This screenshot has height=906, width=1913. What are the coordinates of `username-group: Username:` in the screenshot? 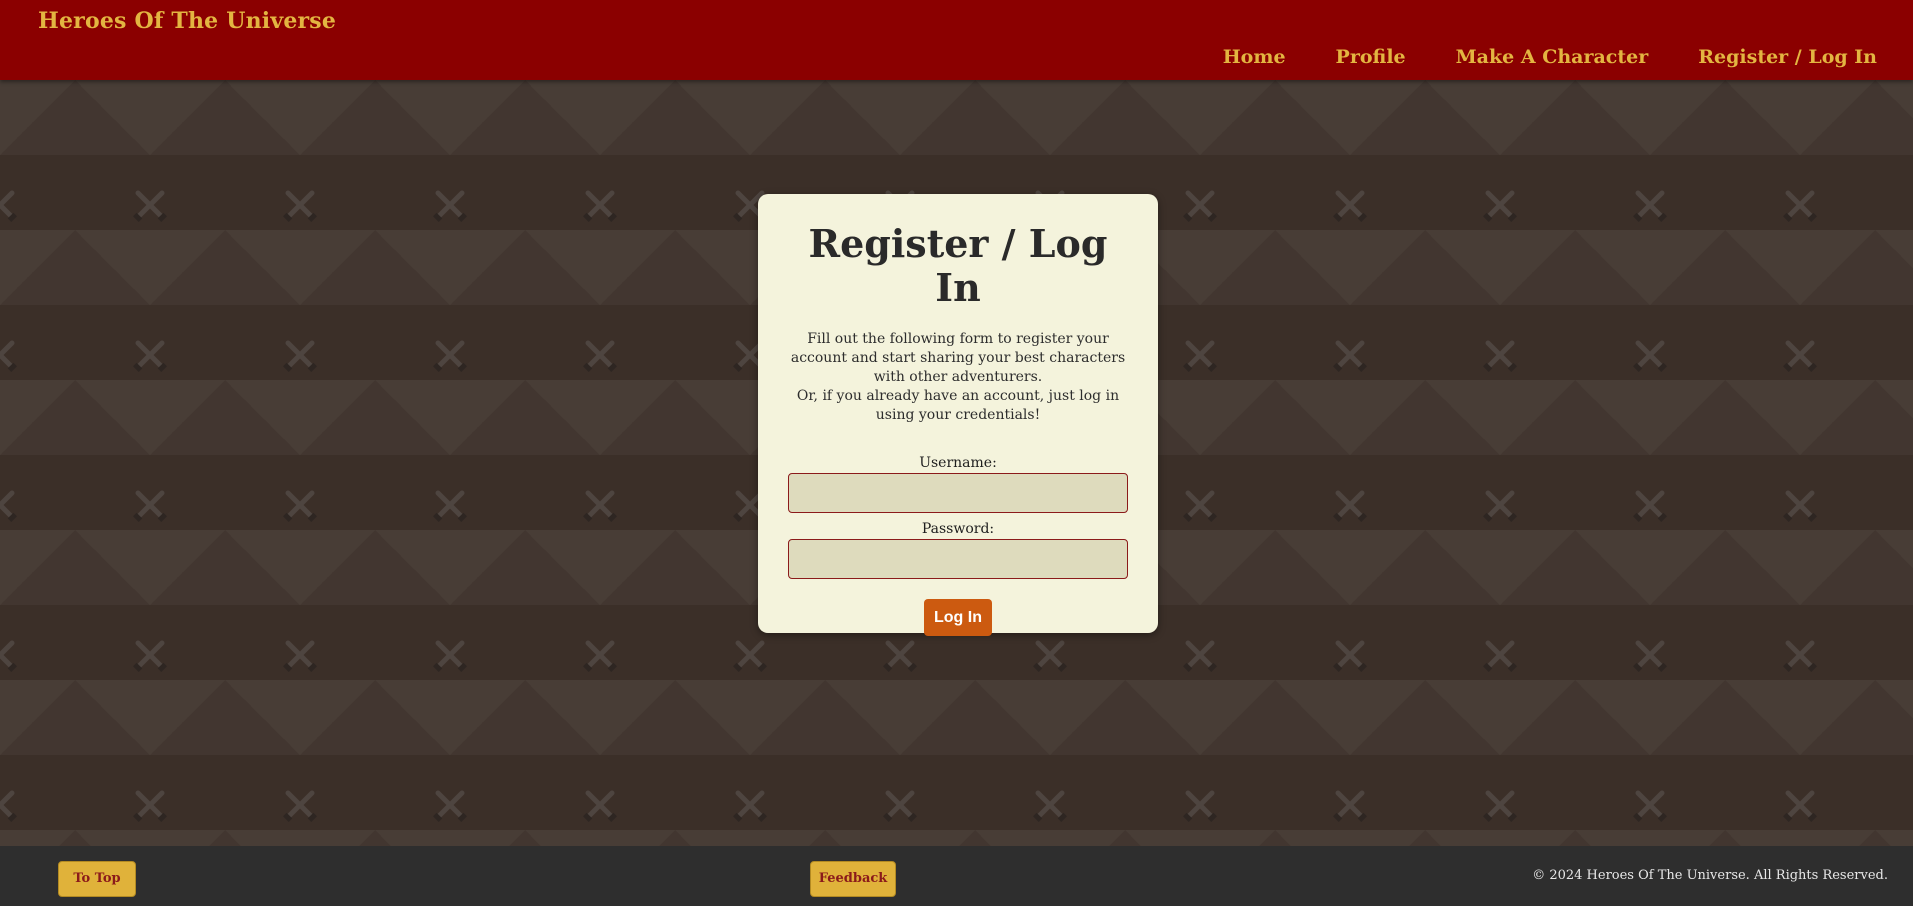 It's located at (958, 484).